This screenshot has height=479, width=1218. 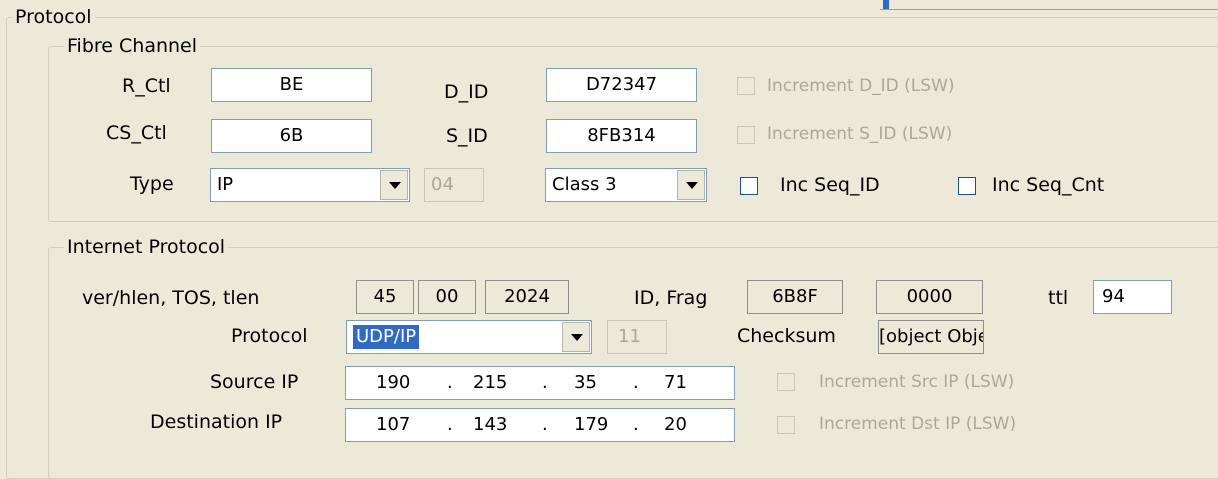 What do you see at coordinates (675, 424) in the screenshot?
I see `destination-ip-octet-4: 20` at bounding box center [675, 424].